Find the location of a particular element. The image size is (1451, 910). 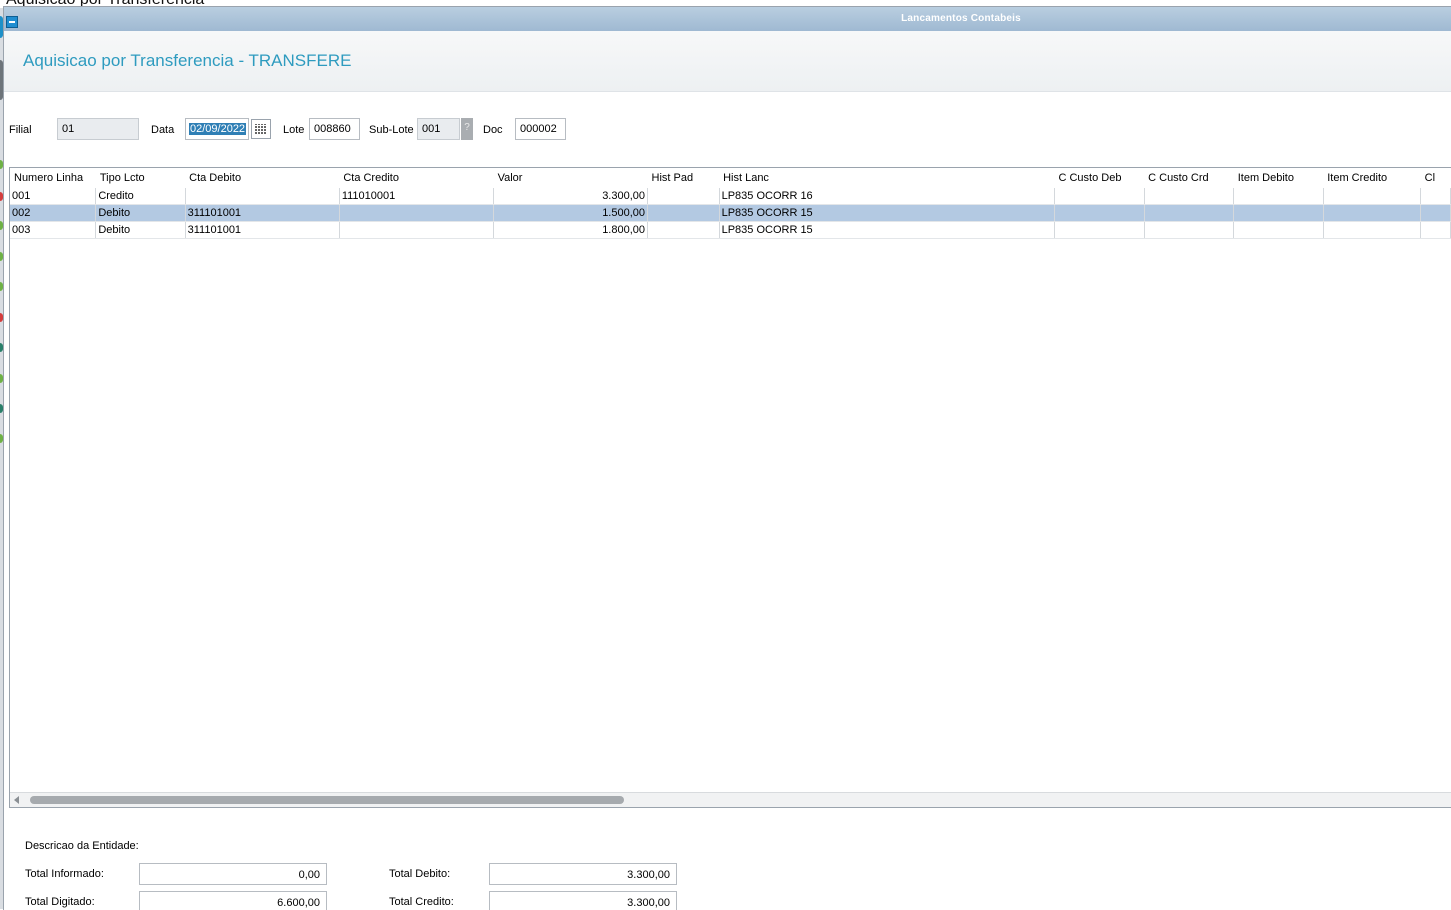

column-header: Tipo Lcto is located at coordinates (140, 178).